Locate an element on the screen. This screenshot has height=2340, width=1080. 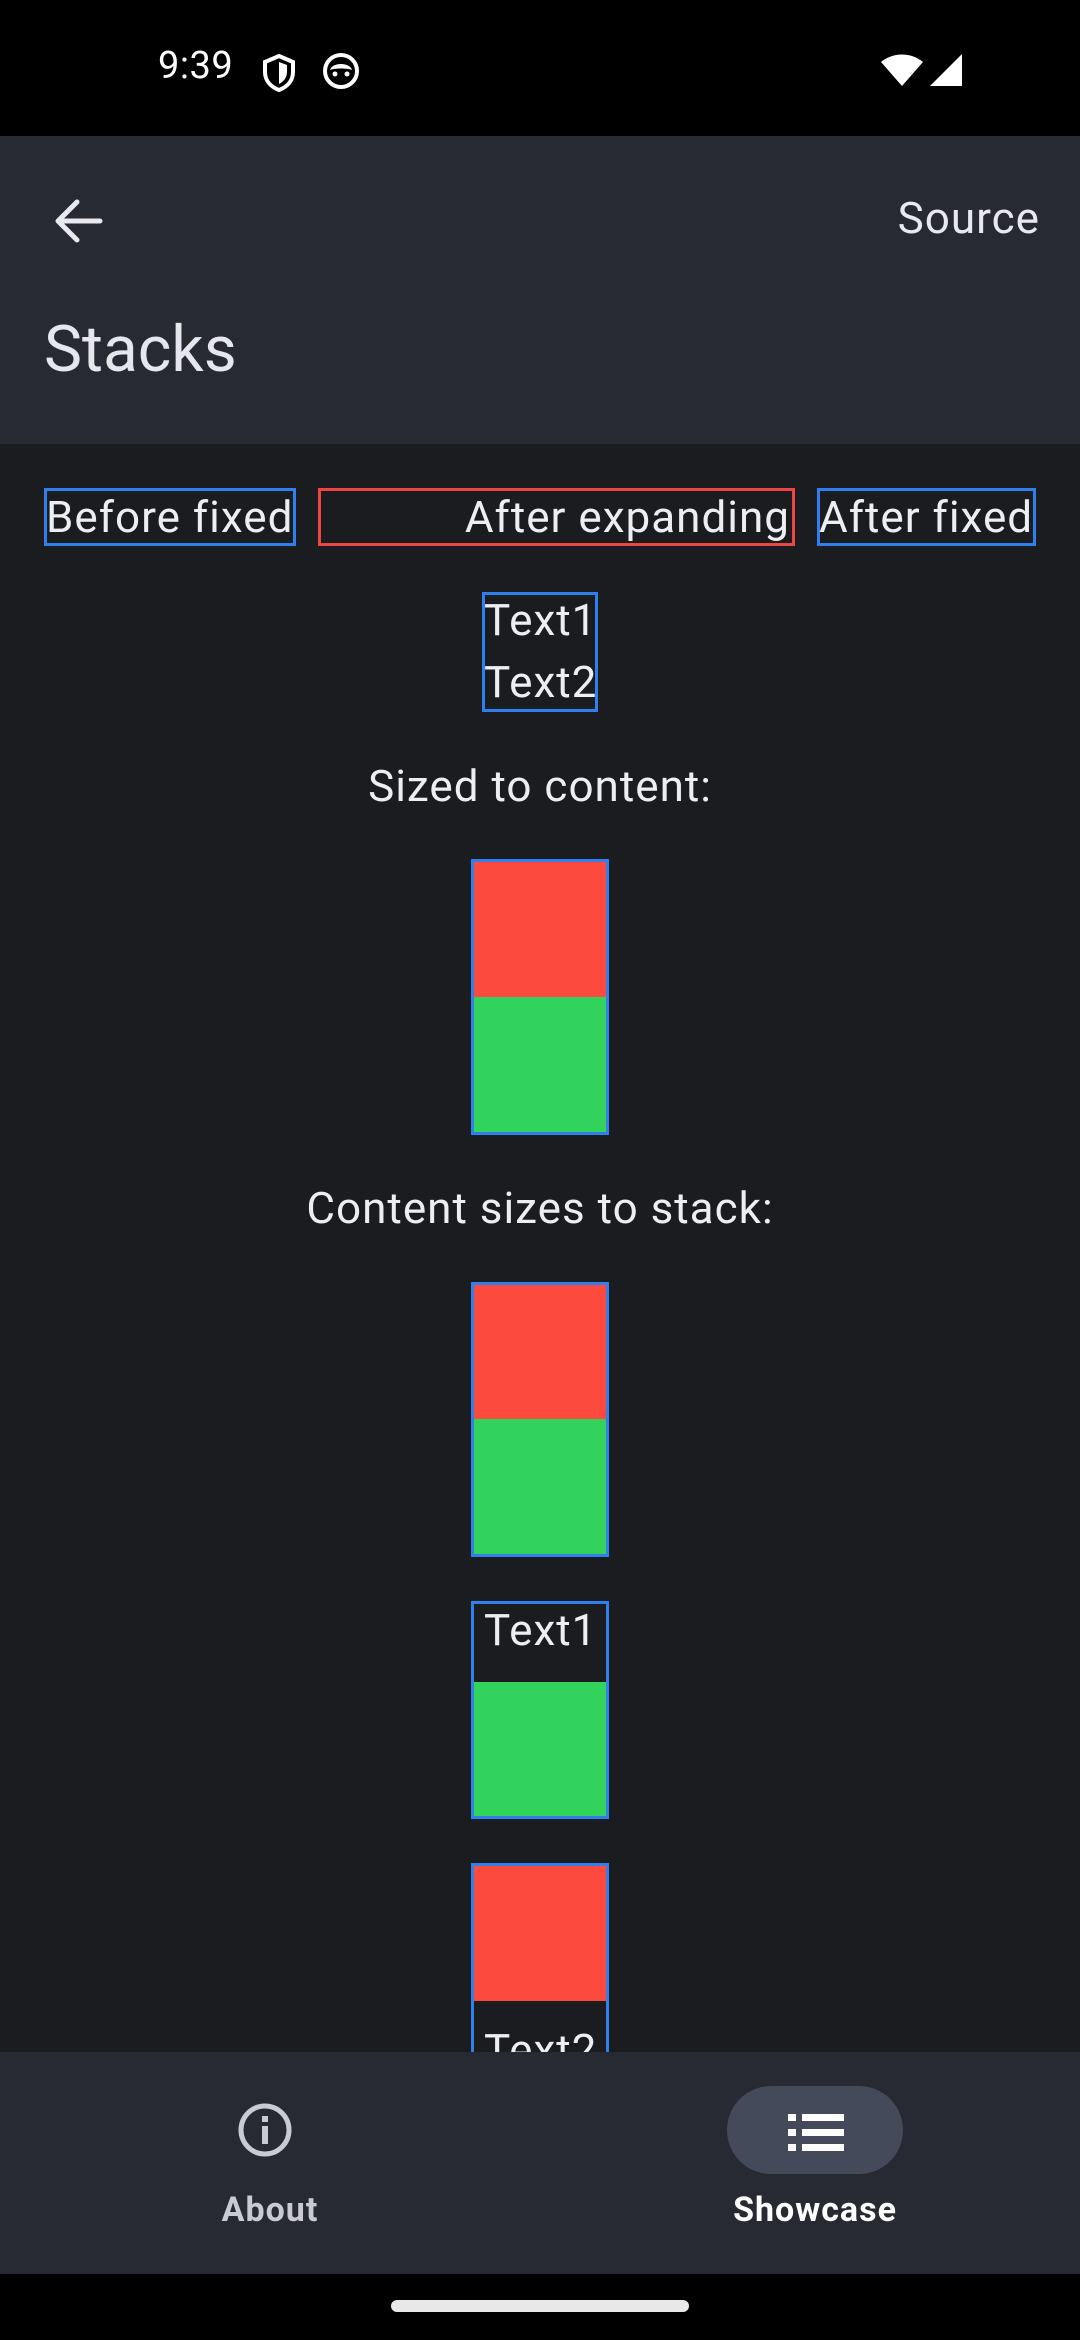
source-button: Source is located at coordinates (969, 218).